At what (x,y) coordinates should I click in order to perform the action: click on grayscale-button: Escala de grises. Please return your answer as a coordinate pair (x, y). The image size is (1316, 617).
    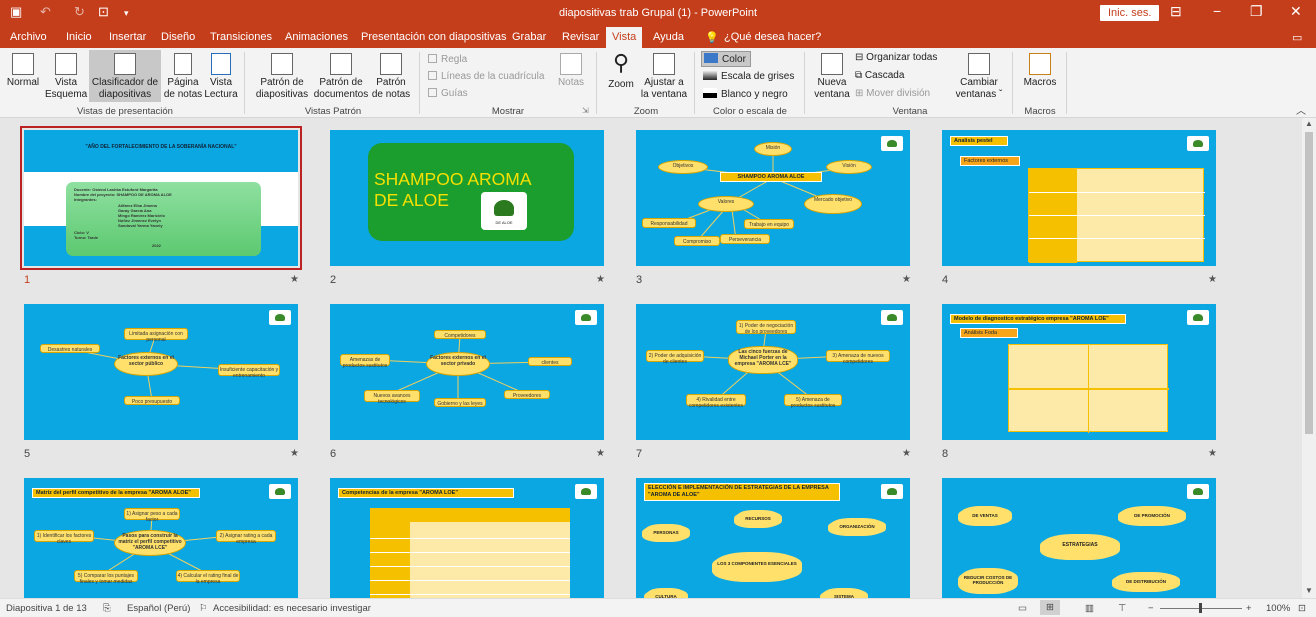
    Looking at the image, I should click on (748, 76).